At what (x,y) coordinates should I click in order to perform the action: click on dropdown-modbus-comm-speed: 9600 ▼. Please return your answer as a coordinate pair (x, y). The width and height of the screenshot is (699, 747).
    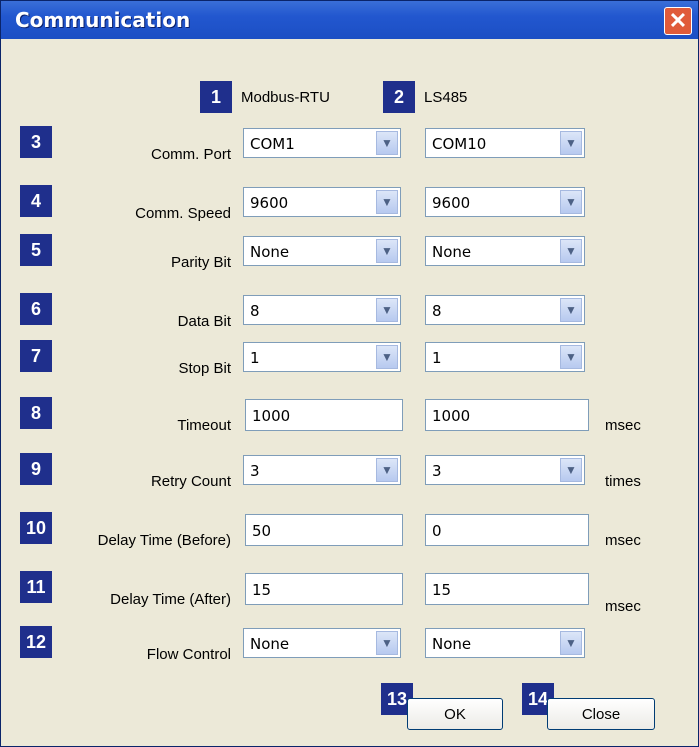
    Looking at the image, I should click on (322, 202).